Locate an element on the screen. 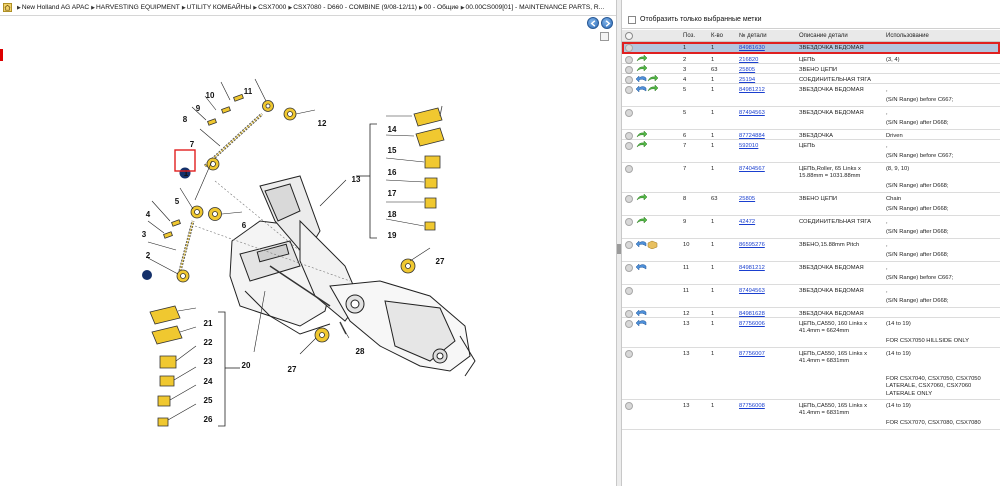  add-all-icon is located at coordinates (629, 36).